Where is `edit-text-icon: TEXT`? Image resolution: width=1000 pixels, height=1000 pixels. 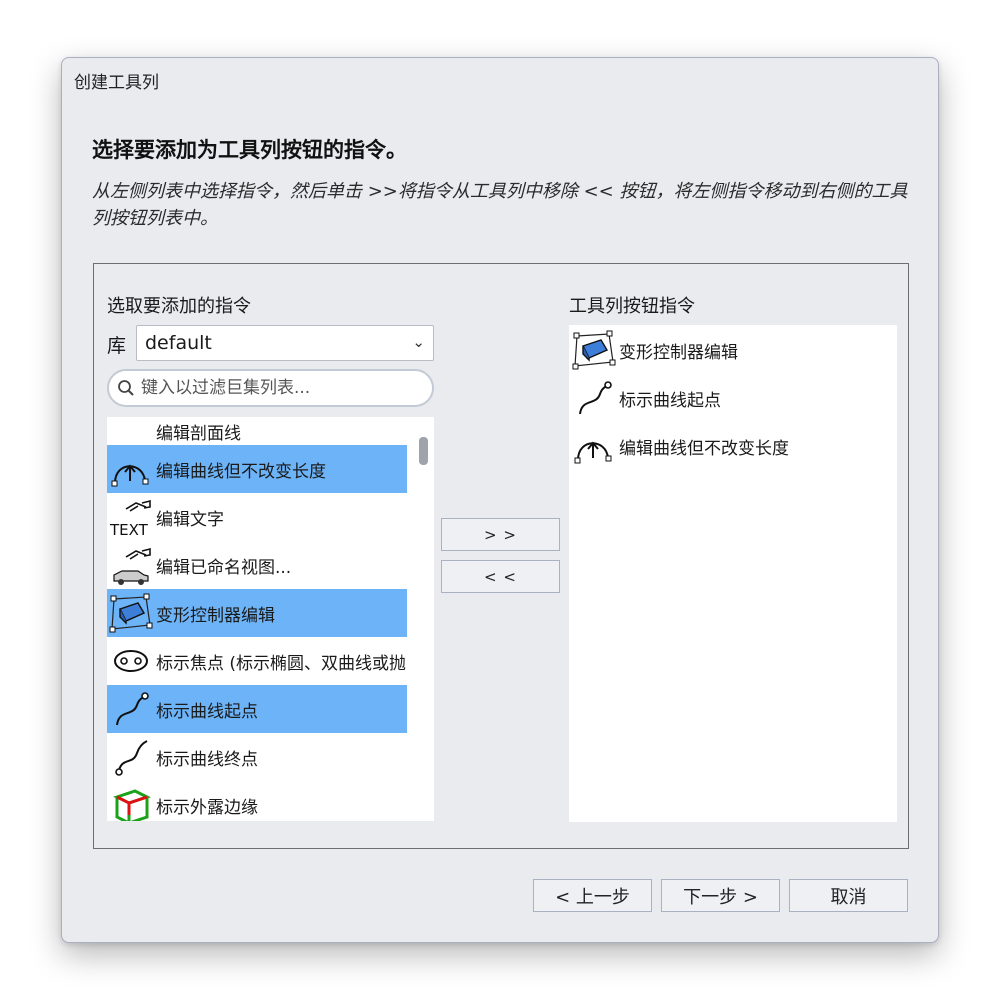
edit-text-icon: TEXT is located at coordinates (131, 517).